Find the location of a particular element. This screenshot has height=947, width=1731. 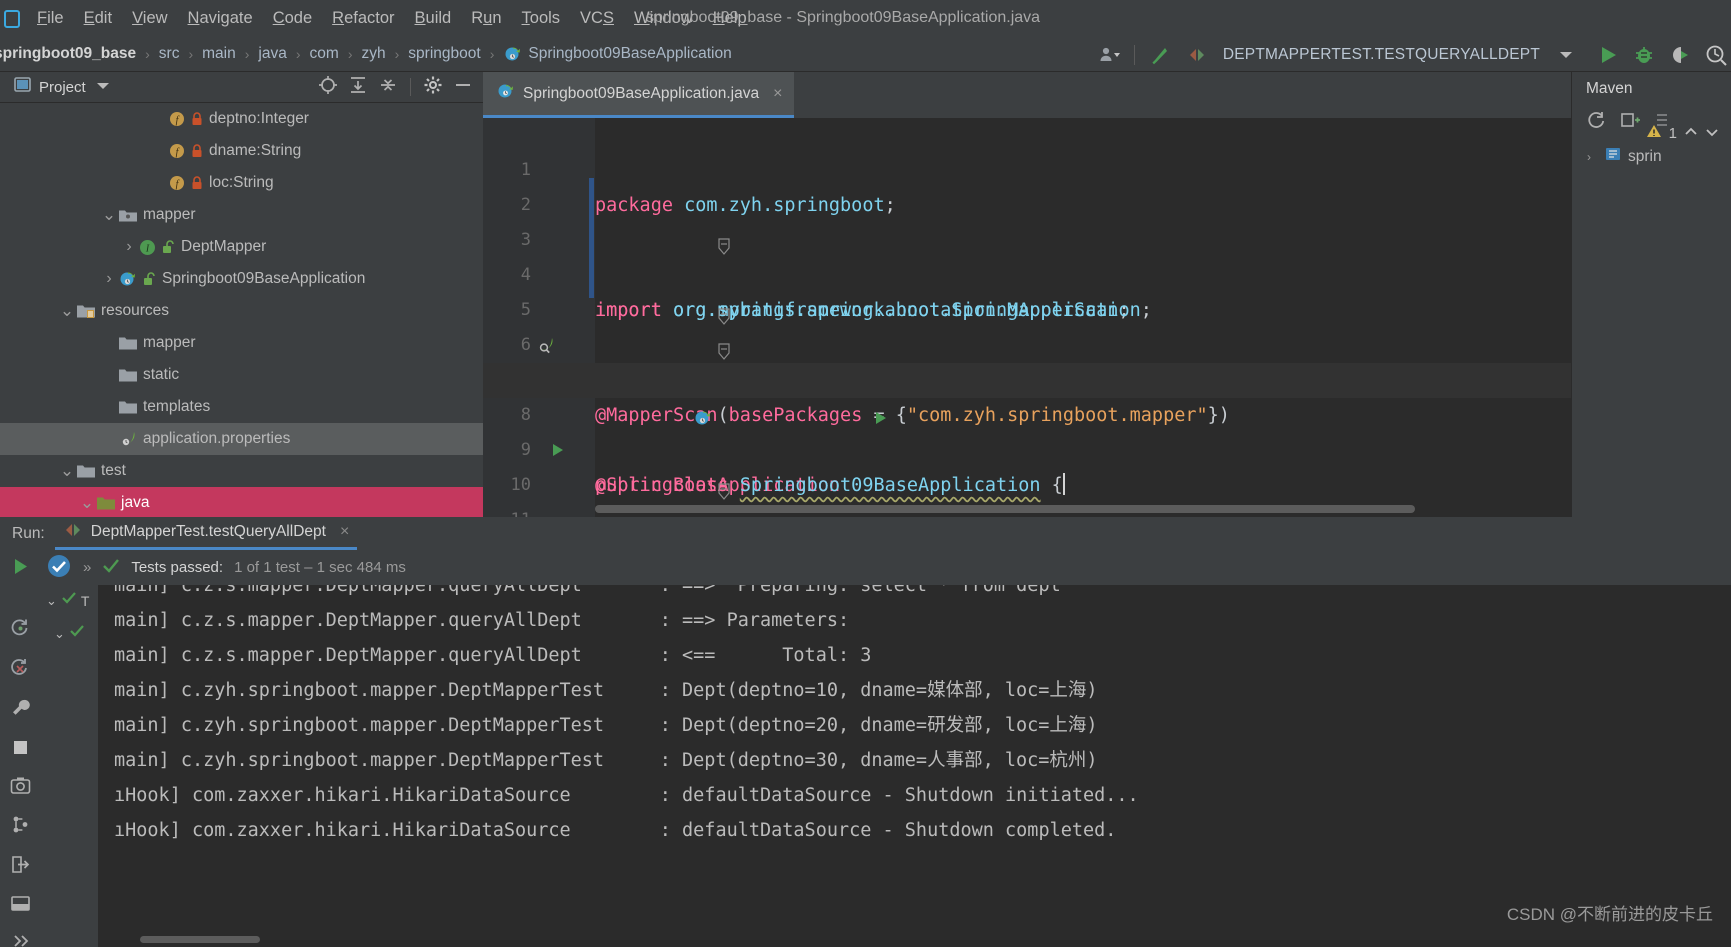

tree-node-templates: templates is located at coordinates (241, 407).